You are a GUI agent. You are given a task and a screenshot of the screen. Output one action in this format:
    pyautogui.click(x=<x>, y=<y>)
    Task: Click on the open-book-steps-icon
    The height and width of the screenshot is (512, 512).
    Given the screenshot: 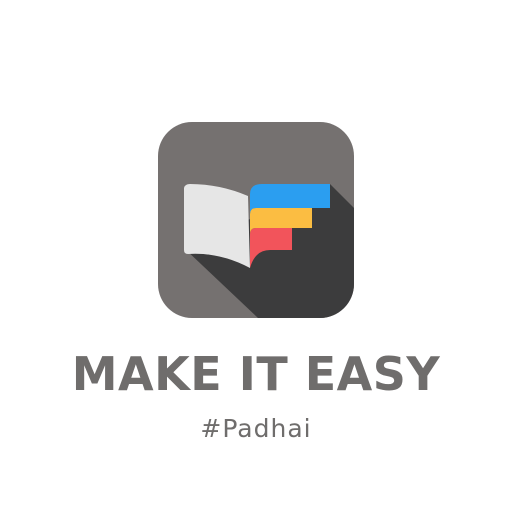 What is the action you would take?
    pyautogui.click(x=256, y=220)
    